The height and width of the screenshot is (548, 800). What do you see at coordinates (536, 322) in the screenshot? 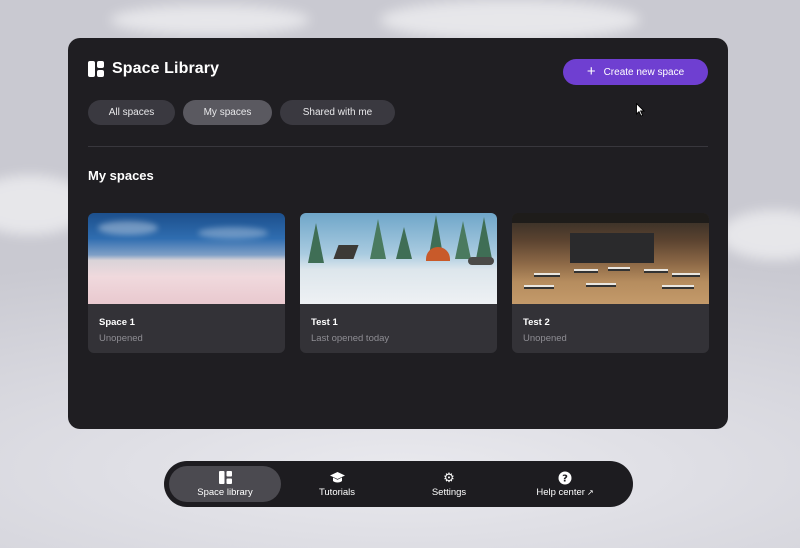
I see `space-name: Test 2` at bounding box center [536, 322].